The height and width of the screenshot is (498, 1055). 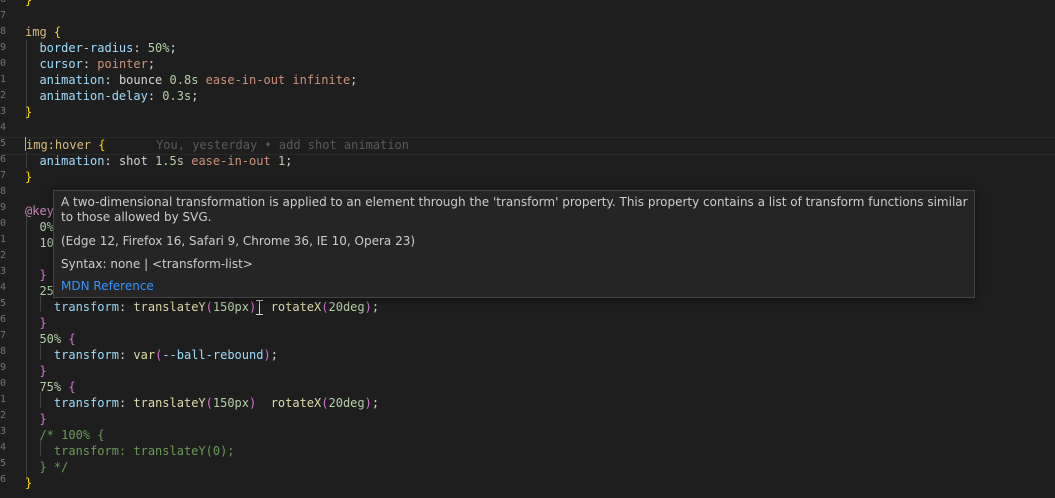 I want to click on git-blame-annotation: You, yesterday • add shot animation, so click(x=282, y=145).